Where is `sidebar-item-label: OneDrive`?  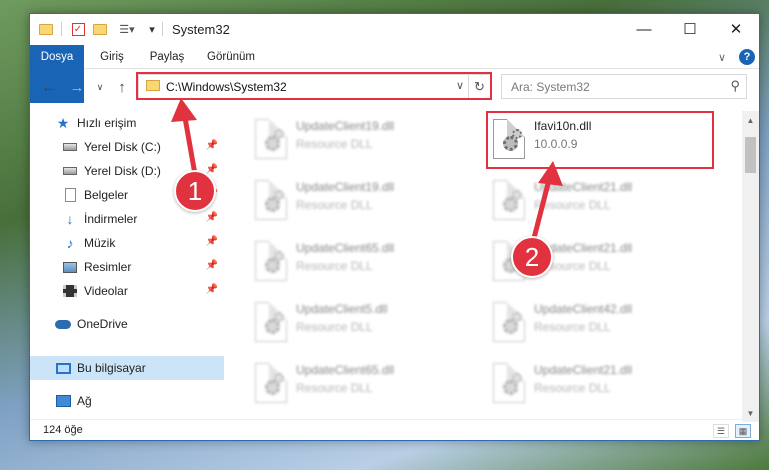 sidebar-item-label: OneDrive is located at coordinates (102, 324).